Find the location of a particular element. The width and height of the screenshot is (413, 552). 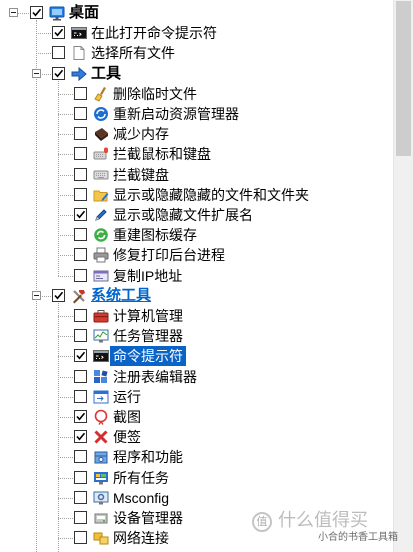

tree-item: 选择所有文件 is located at coordinates (196, 53).